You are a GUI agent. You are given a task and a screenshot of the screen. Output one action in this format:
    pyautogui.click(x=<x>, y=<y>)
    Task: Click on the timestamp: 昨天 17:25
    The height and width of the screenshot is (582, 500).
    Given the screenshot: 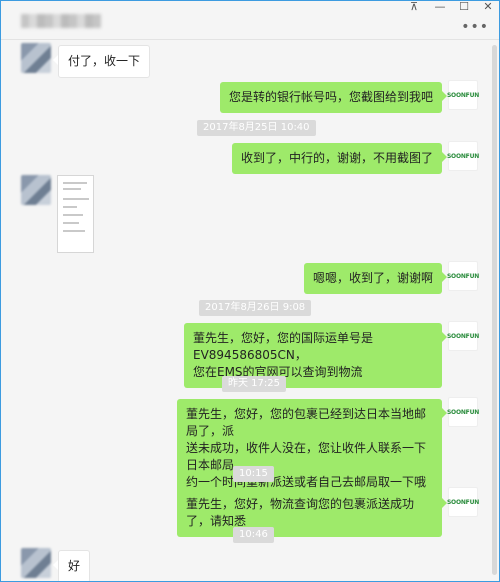 What is the action you would take?
    pyautogui.click(x=254, y=384)
    